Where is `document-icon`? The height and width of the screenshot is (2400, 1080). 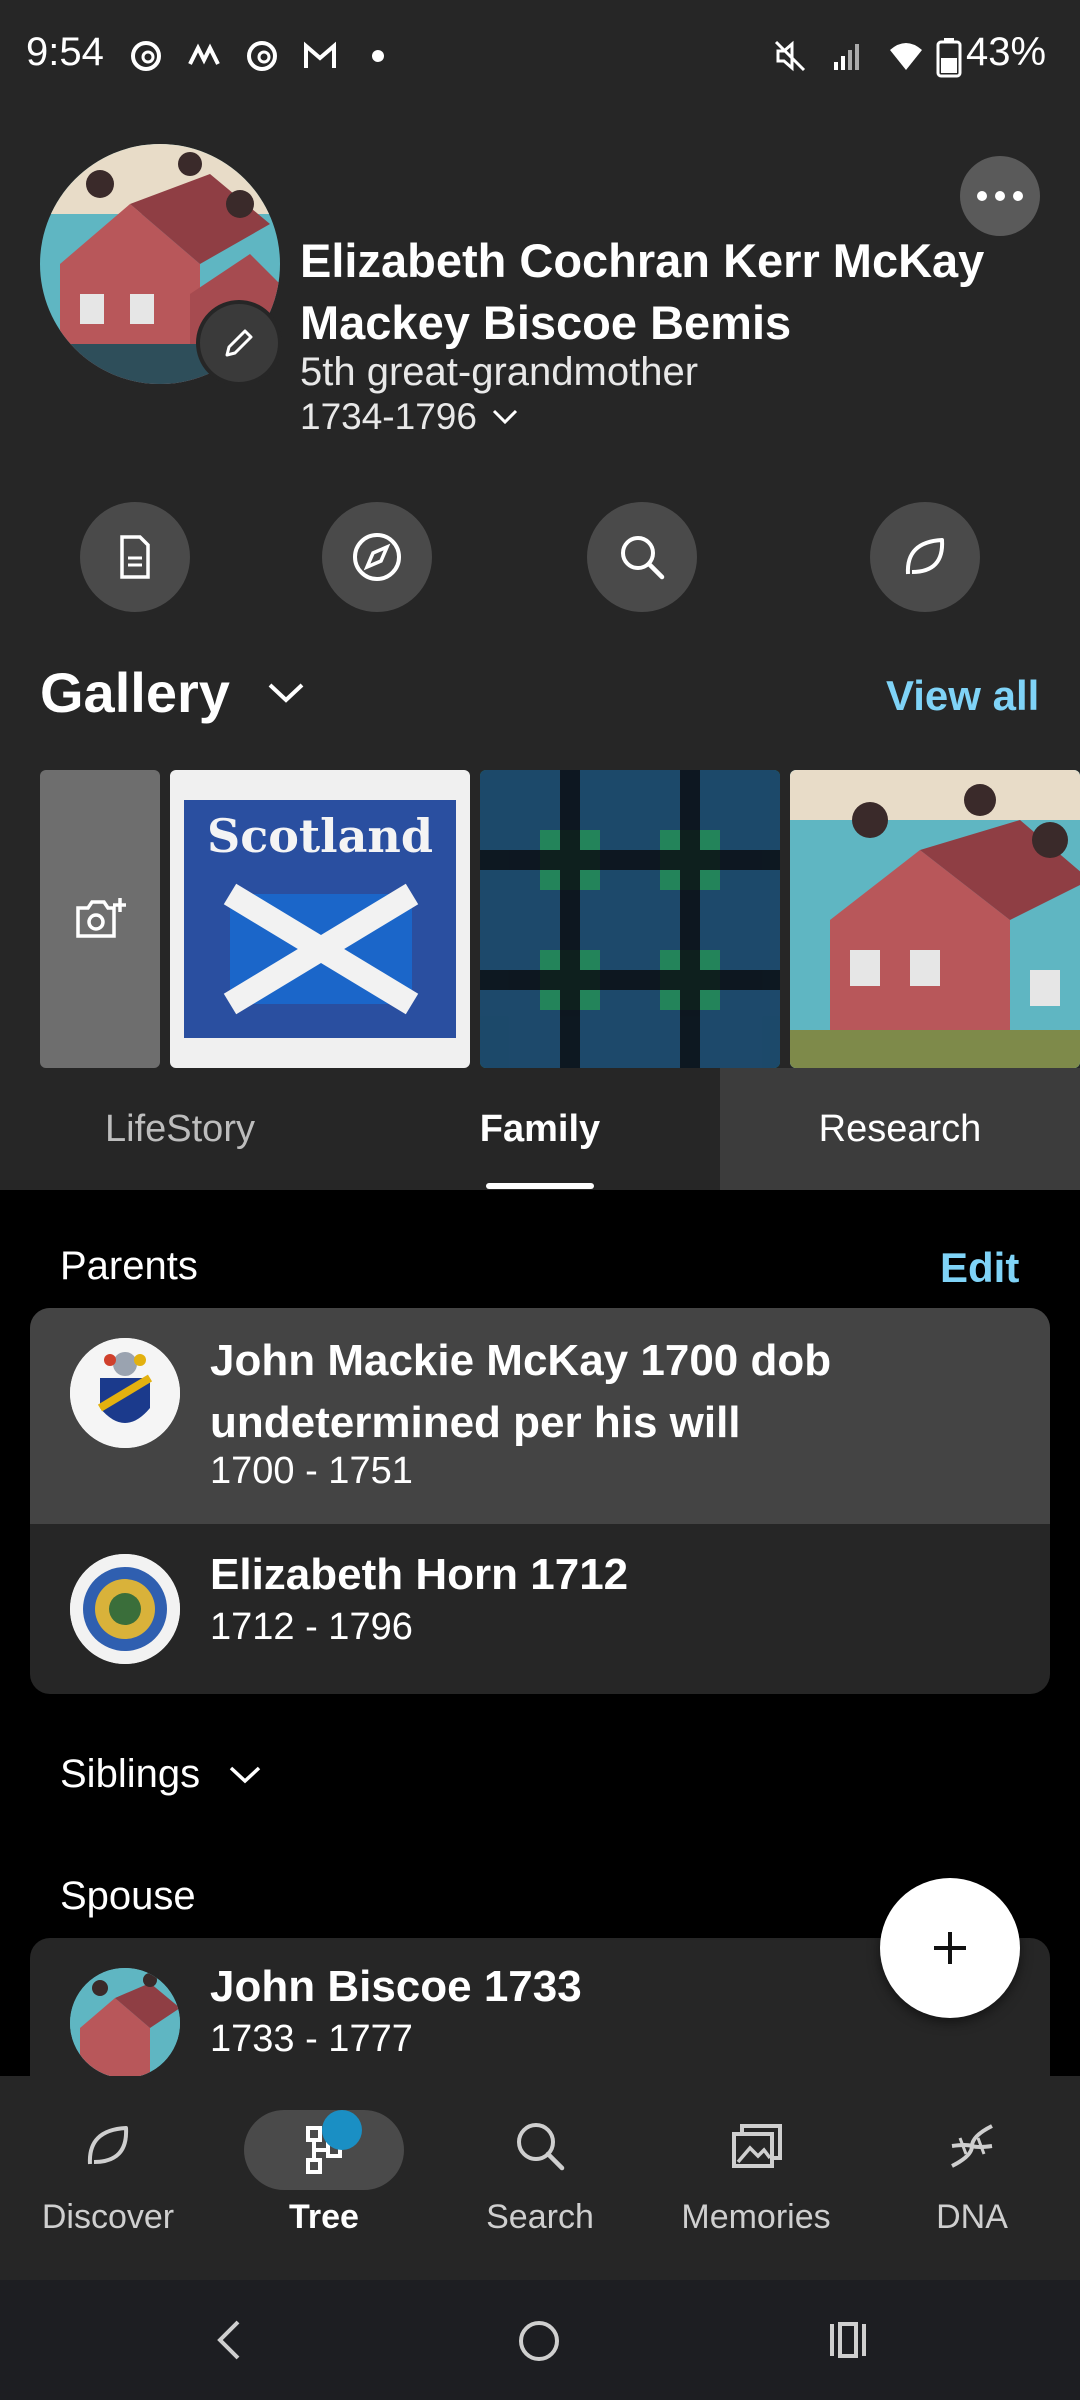 document-icon is located at coordinates (135, 557).